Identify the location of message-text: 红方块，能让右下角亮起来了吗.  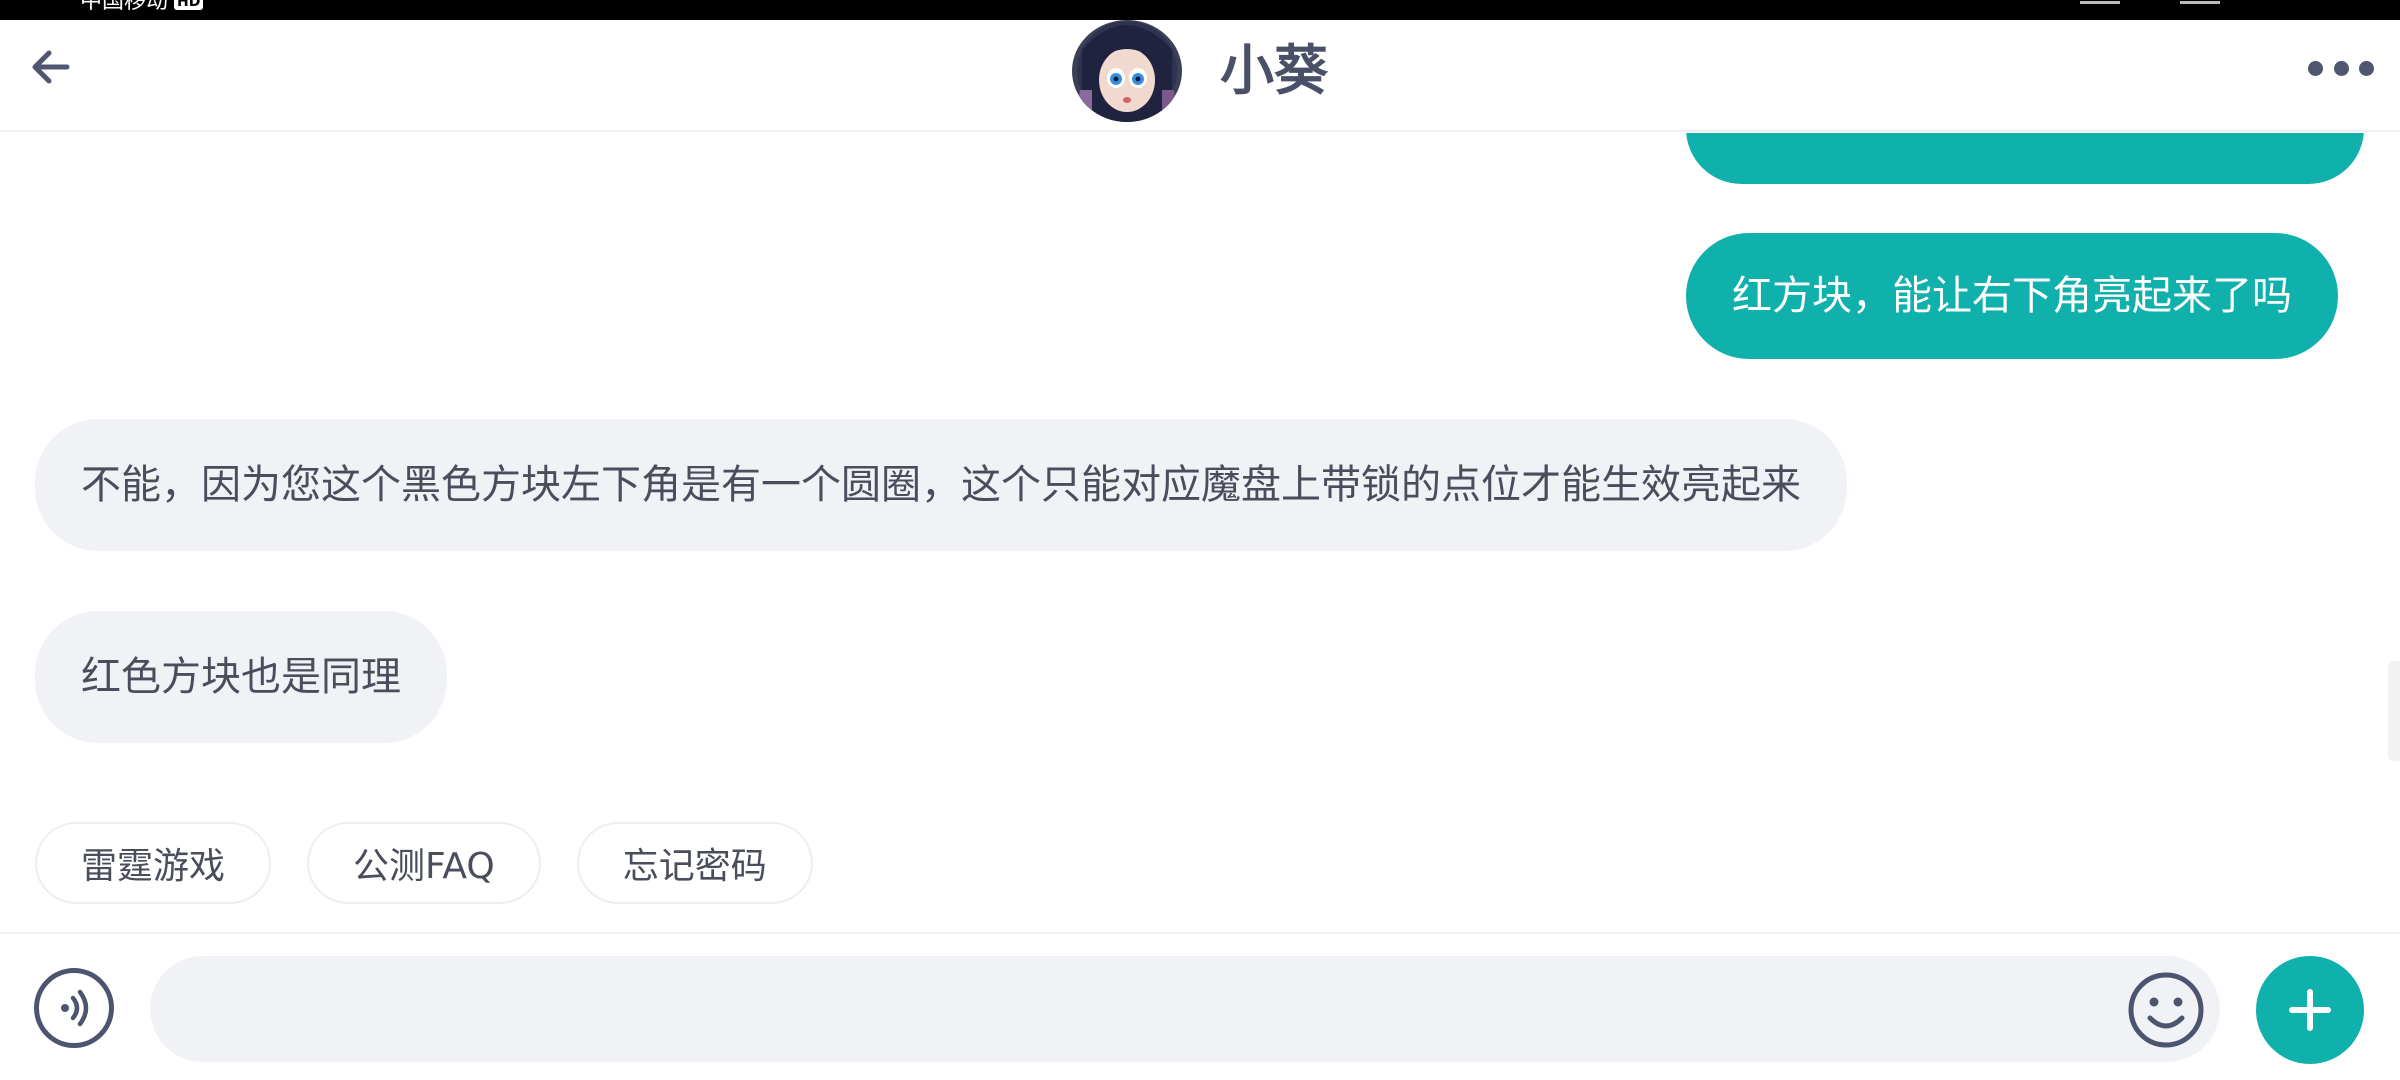
(2012, 296).